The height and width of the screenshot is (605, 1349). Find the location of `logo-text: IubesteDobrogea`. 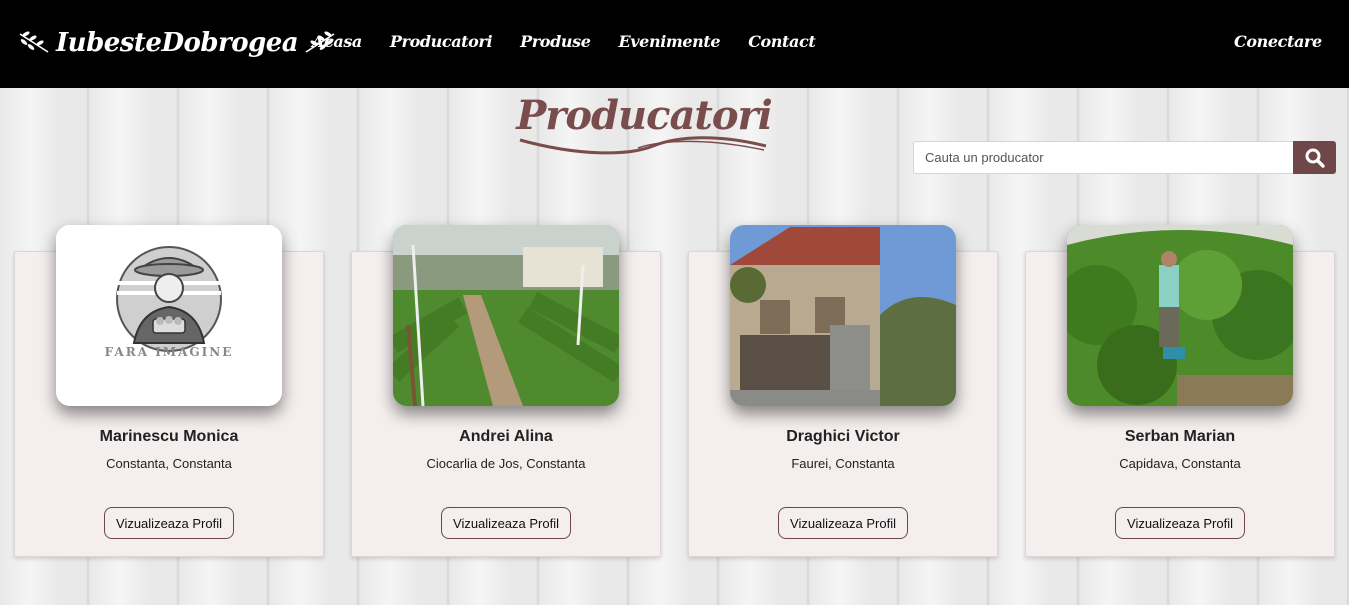

logo-text: IubesteDobrogea is located at coordinates (177, 43).